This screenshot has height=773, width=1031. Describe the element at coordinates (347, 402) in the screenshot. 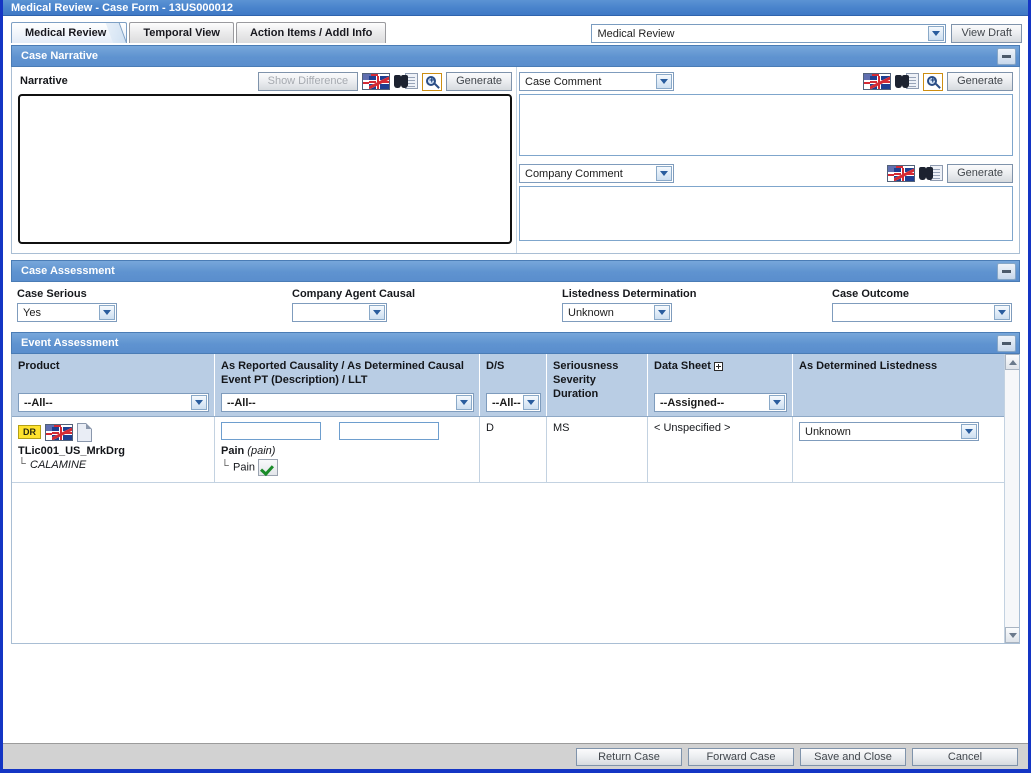

I see `causality-filter-select: --All--` at that location.